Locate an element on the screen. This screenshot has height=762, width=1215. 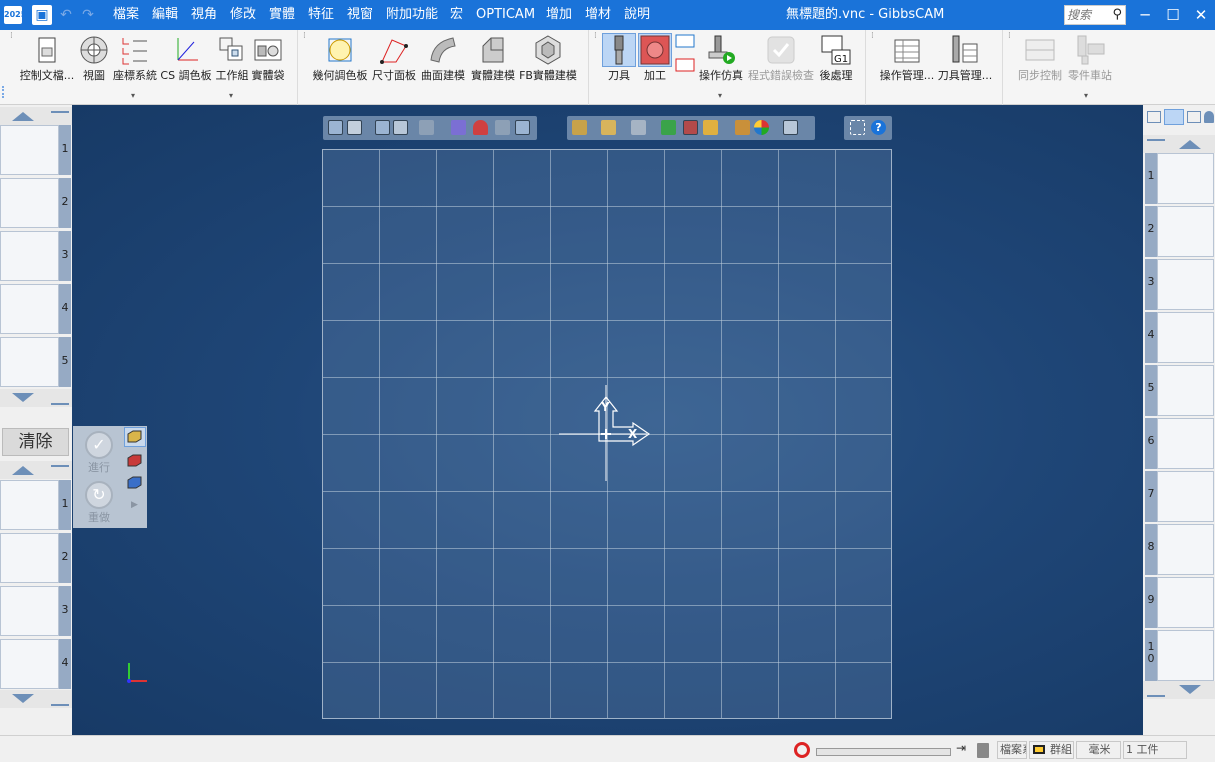
process-slot: 5 is located at coordinates (36, 363).